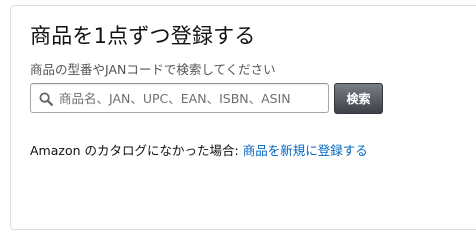 The height and width of the screenshot is (240, 476). Describe the element at coordinates (153, 69) in the screenshot. I see `search-hint: 商品の型番やJANコードで検索してください` at that location.